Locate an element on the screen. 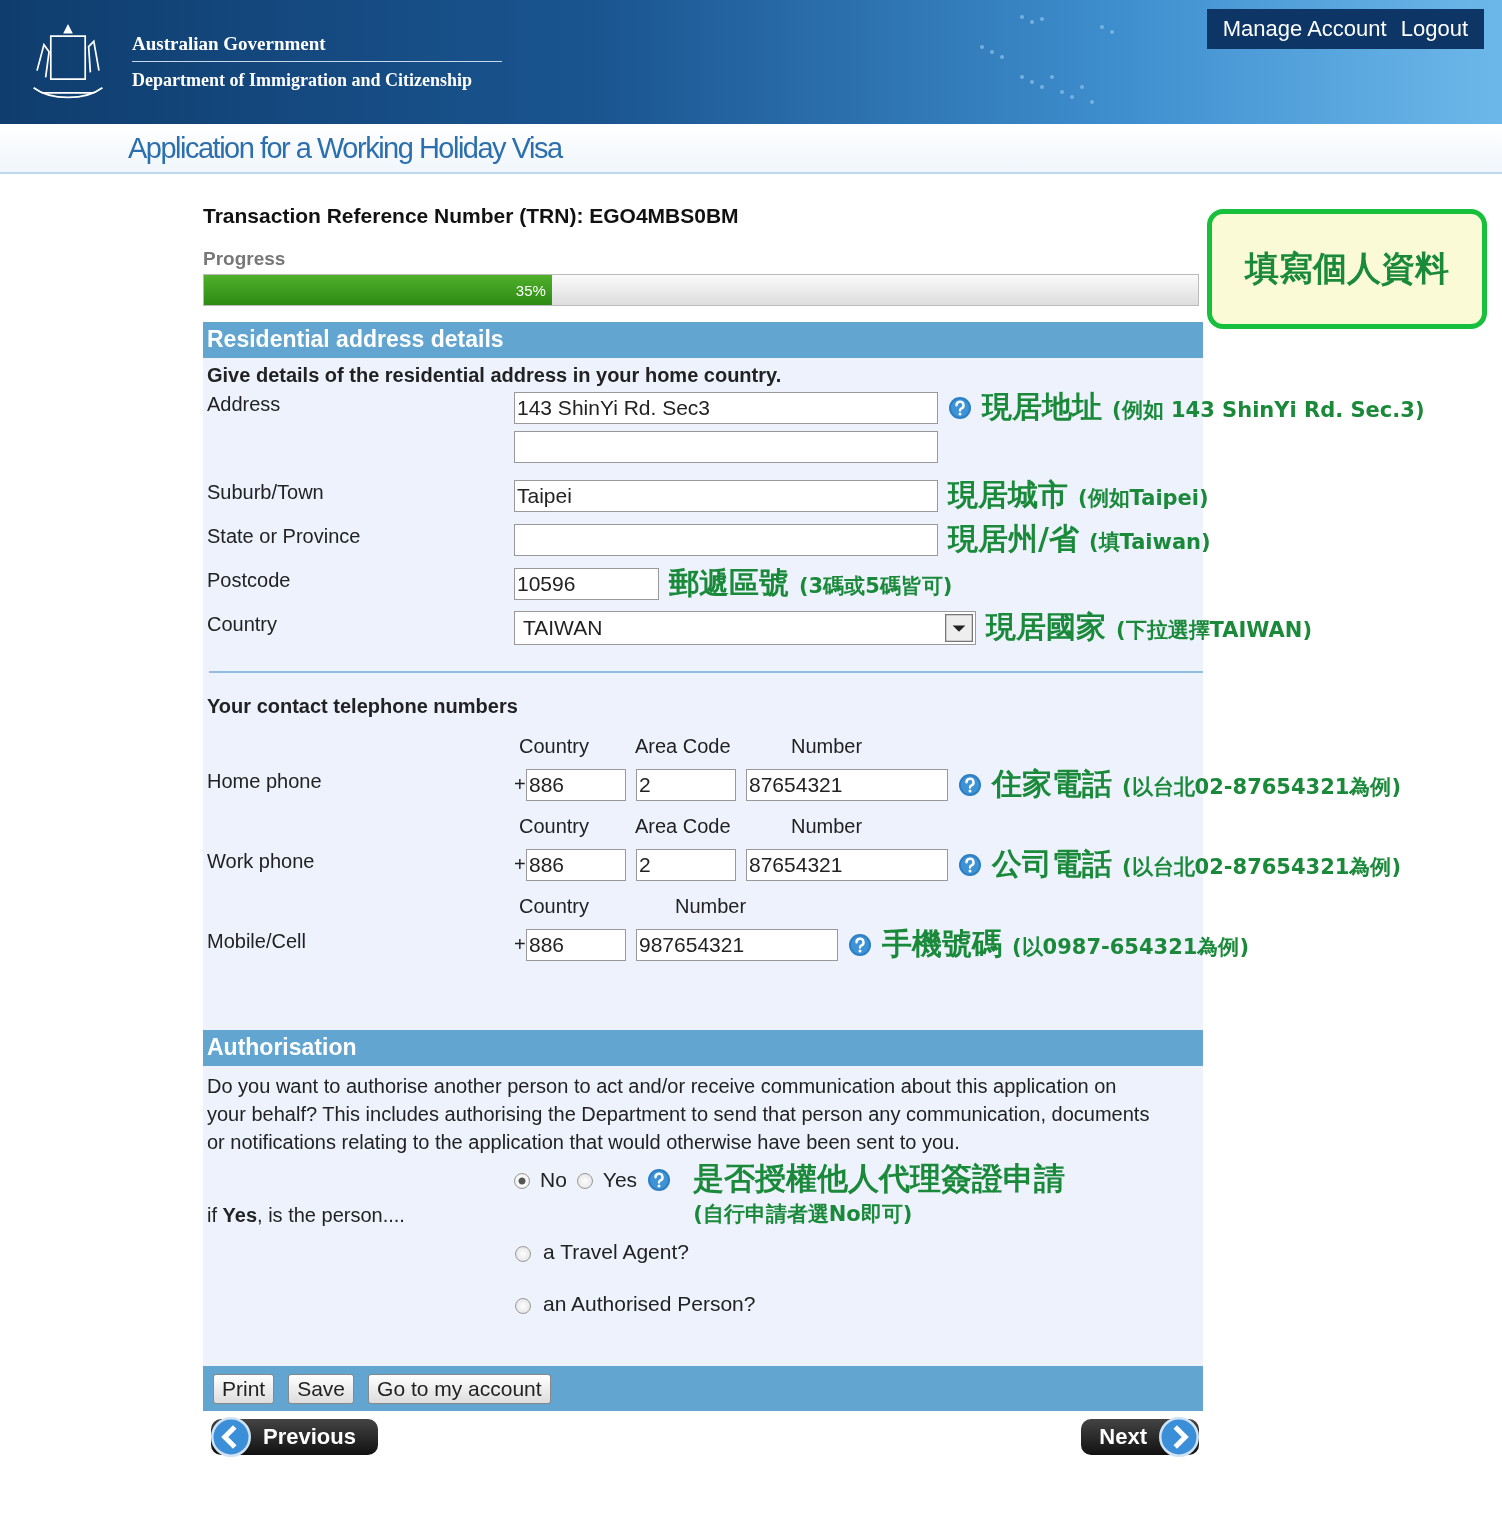  page-title: Application for a Working Holiday Visa is located at coordinates (345, 148).